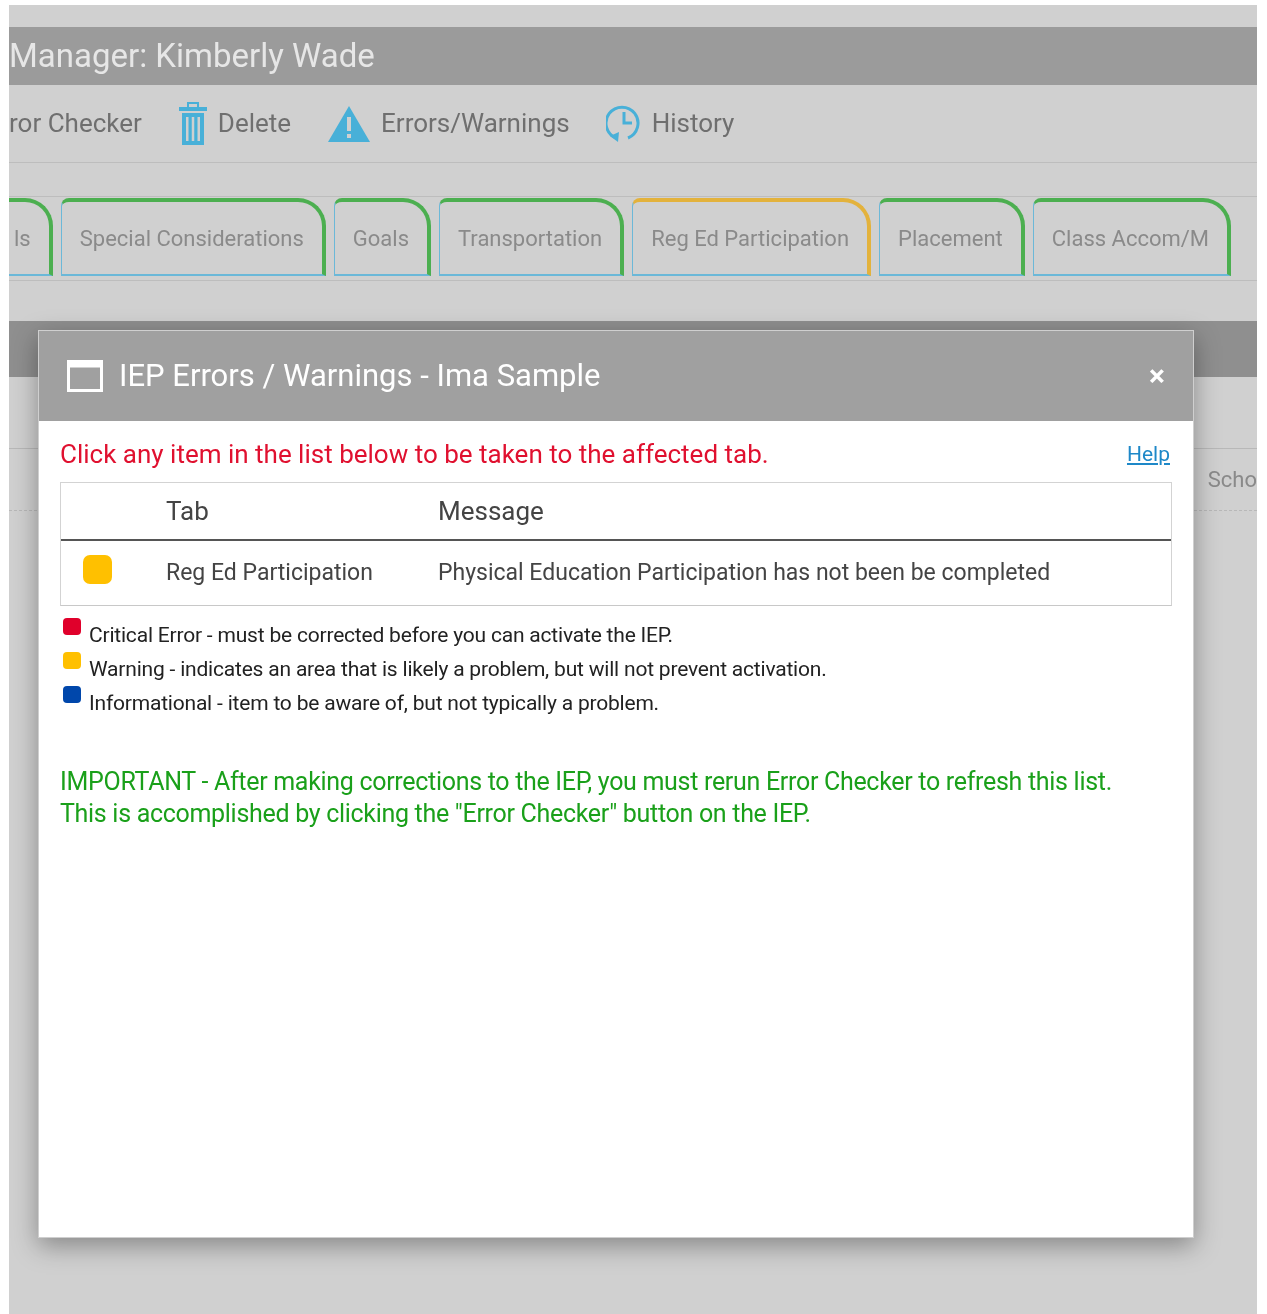  What do you see at coordinates (532, 237) in the screenshot?
I see `tab: Transportation` at bounding box center [532, 237].